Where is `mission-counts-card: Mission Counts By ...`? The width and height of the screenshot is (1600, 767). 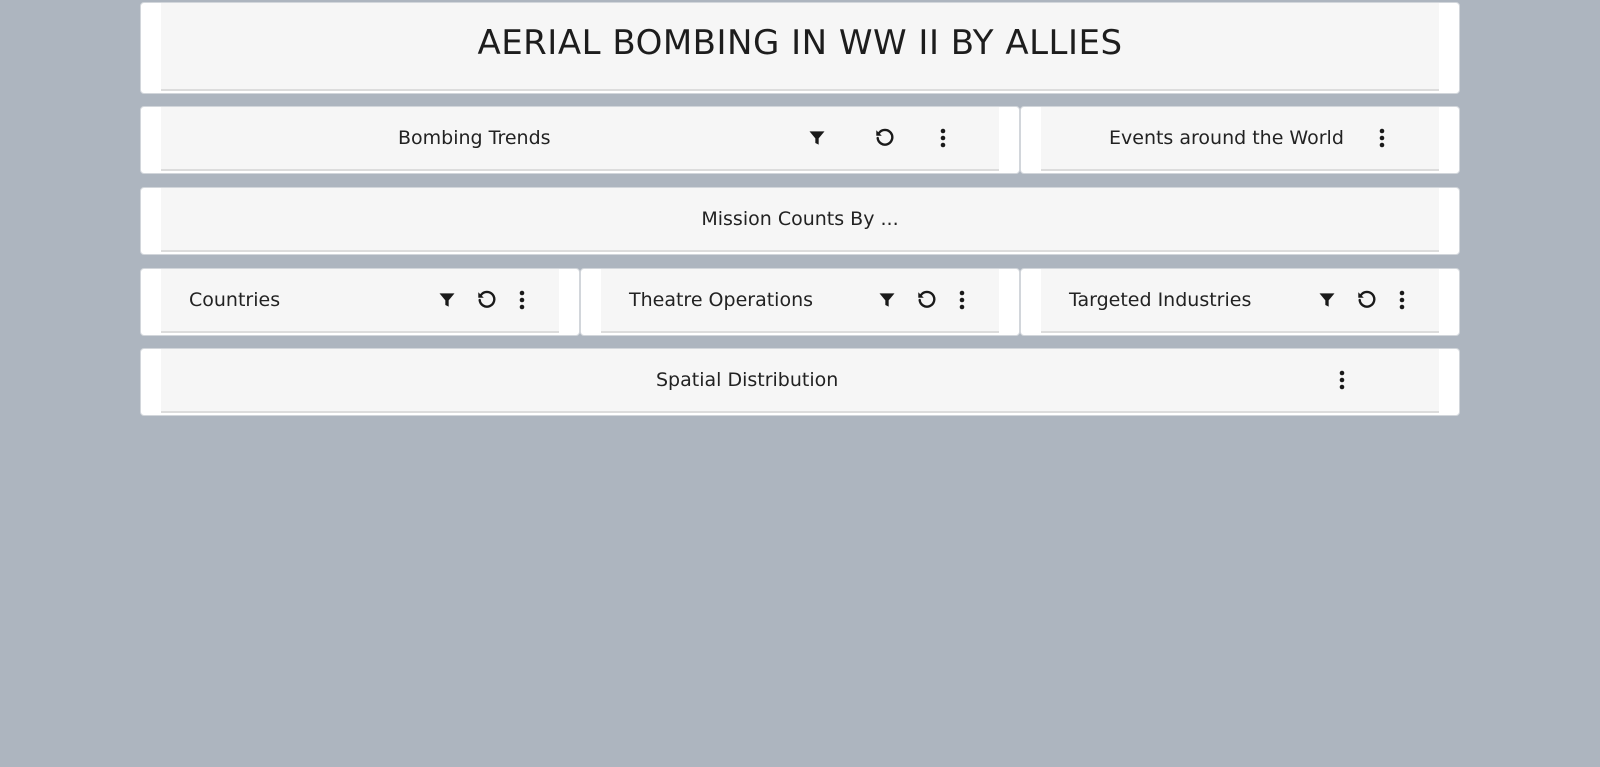 mission-counts-card: Mission Counts By ... is located at coordinates (800, 221).